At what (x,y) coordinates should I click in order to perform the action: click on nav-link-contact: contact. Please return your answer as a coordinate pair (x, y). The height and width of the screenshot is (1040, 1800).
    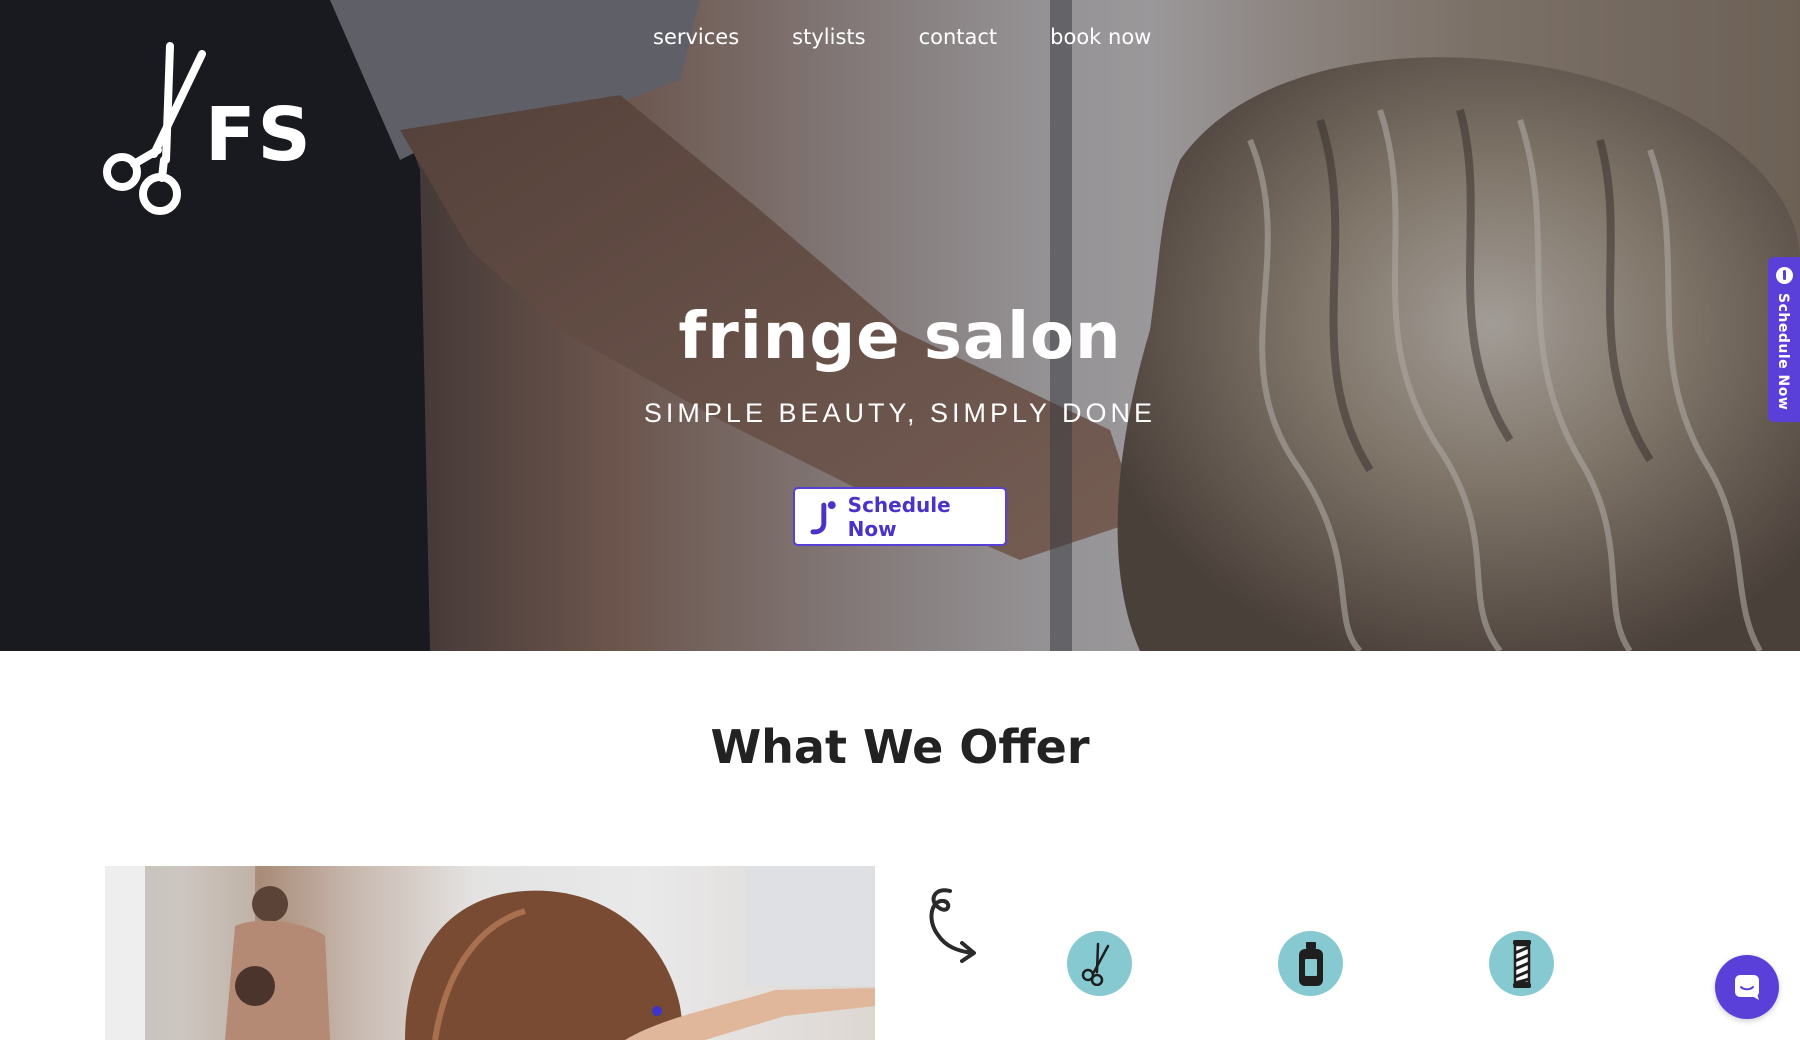
    Looking at the image, I should click on (958, 37).